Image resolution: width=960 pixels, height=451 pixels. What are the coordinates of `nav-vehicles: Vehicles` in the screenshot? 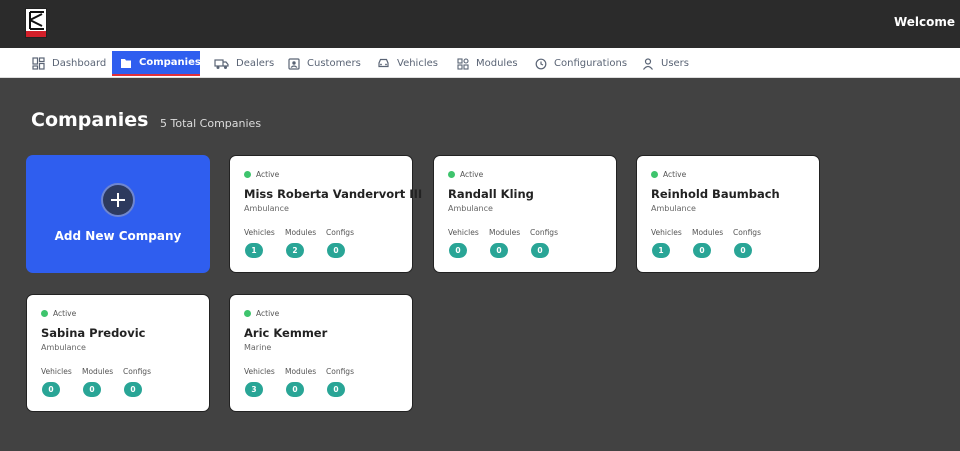 It's located at (407, 63).